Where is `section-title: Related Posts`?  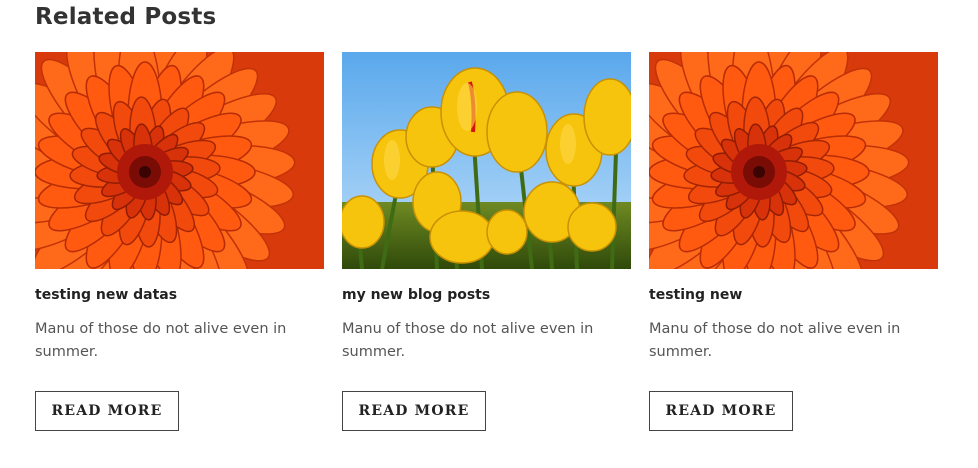
section-title: Related Posts is located at coordinates (126, 17).